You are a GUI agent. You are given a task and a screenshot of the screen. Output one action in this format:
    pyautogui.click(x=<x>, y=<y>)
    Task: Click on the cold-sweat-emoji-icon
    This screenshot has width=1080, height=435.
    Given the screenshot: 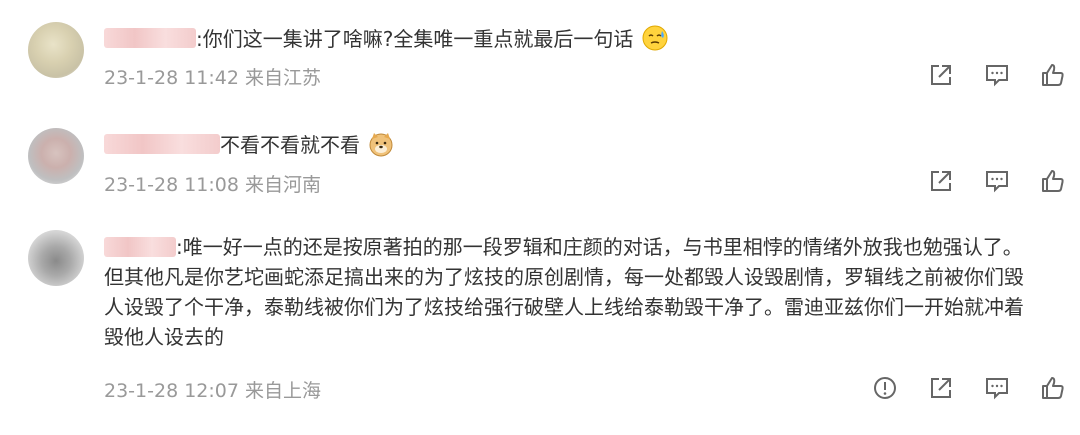 What is the action you would take?
    pyautogui.click(x=655, y=38)
    